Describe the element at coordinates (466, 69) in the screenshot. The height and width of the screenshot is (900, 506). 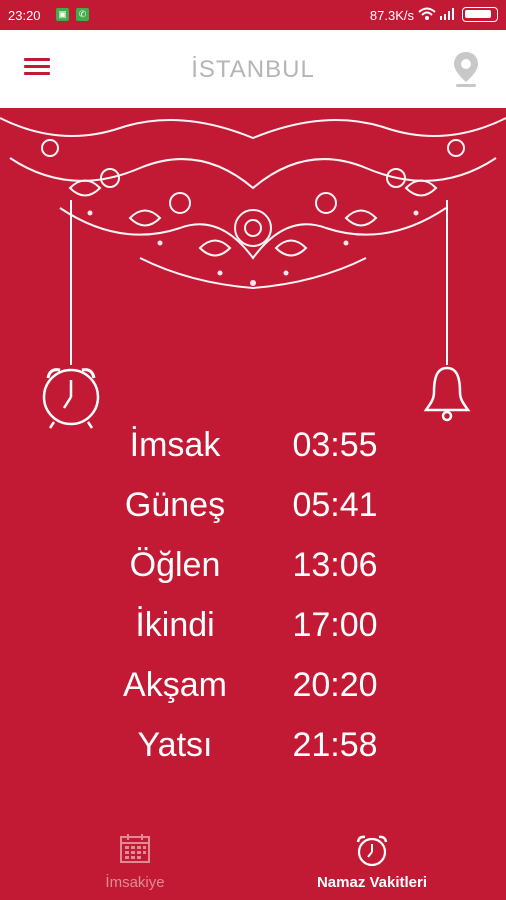
I see `location-pin-icon` at that location.